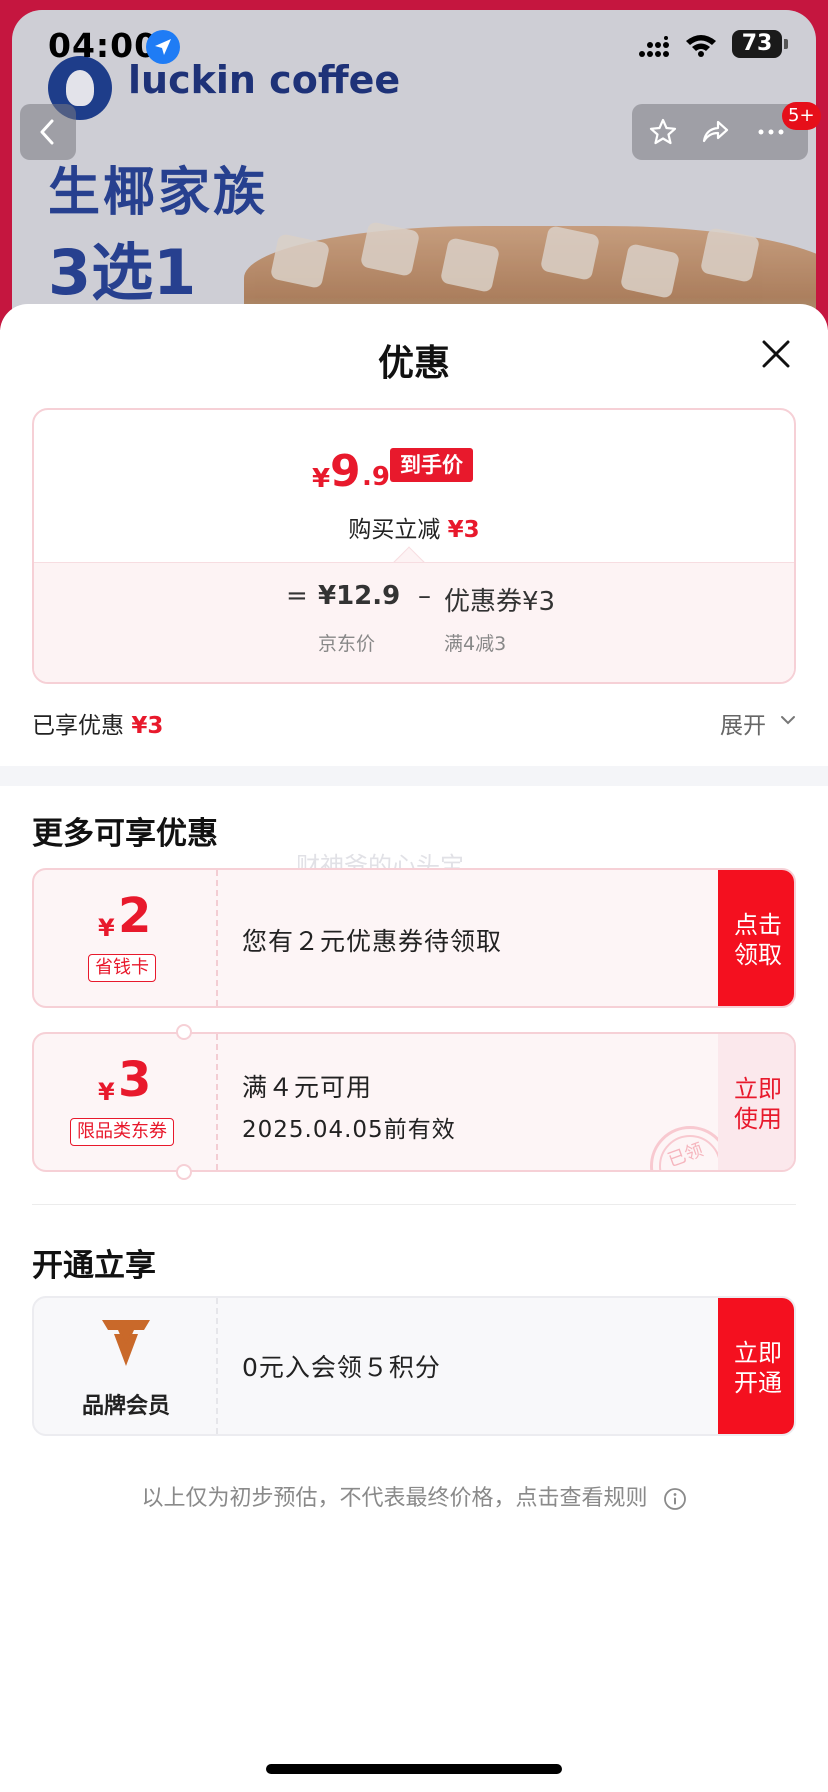 The image size is (828, 1792). Describe the element at coordinates (297, 596) in the screenshot. I see `formula-equals: =` at that location.